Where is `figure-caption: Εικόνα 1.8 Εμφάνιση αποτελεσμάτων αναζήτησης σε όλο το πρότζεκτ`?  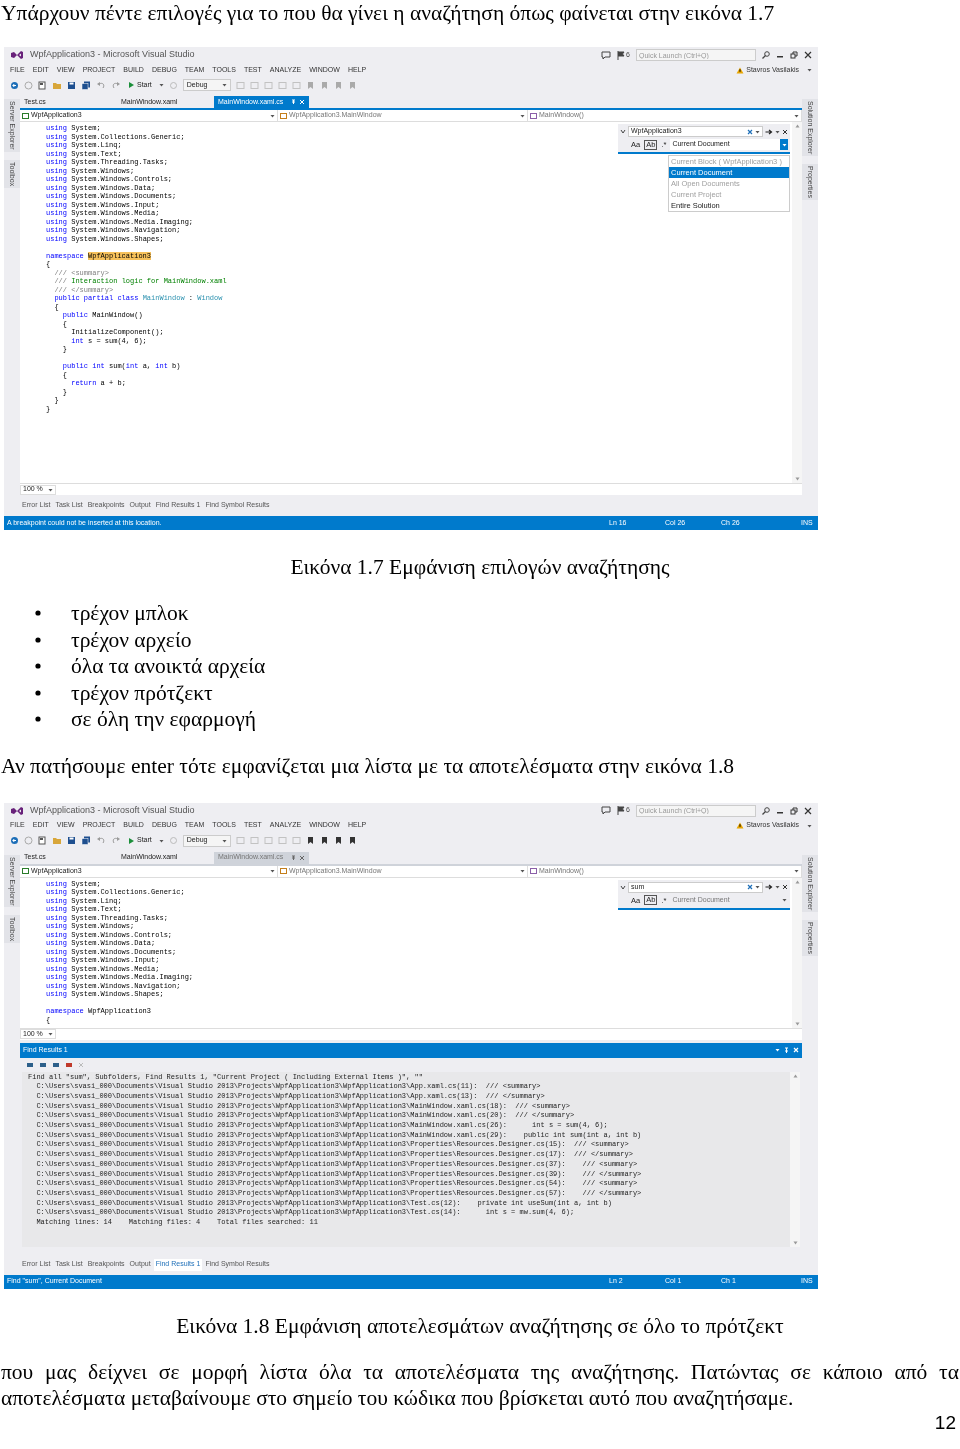 figure-caption: Εικόνα 1.8 Εμφάνιση αποτελεσμάτων αναζήτησης σε όλο το πρότζεκτ is located at coordinates (480, 1325).